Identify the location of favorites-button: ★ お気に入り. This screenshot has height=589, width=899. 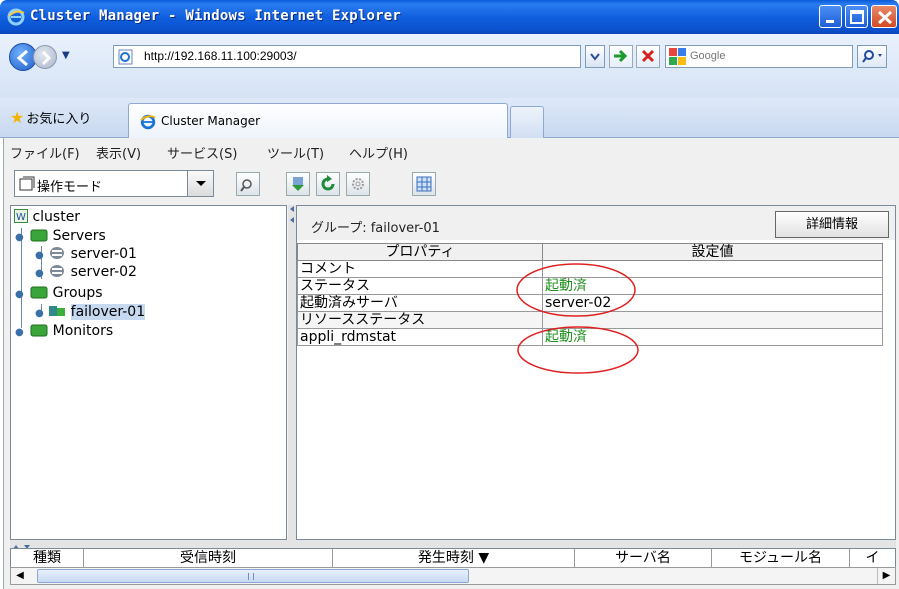
(50, 117).